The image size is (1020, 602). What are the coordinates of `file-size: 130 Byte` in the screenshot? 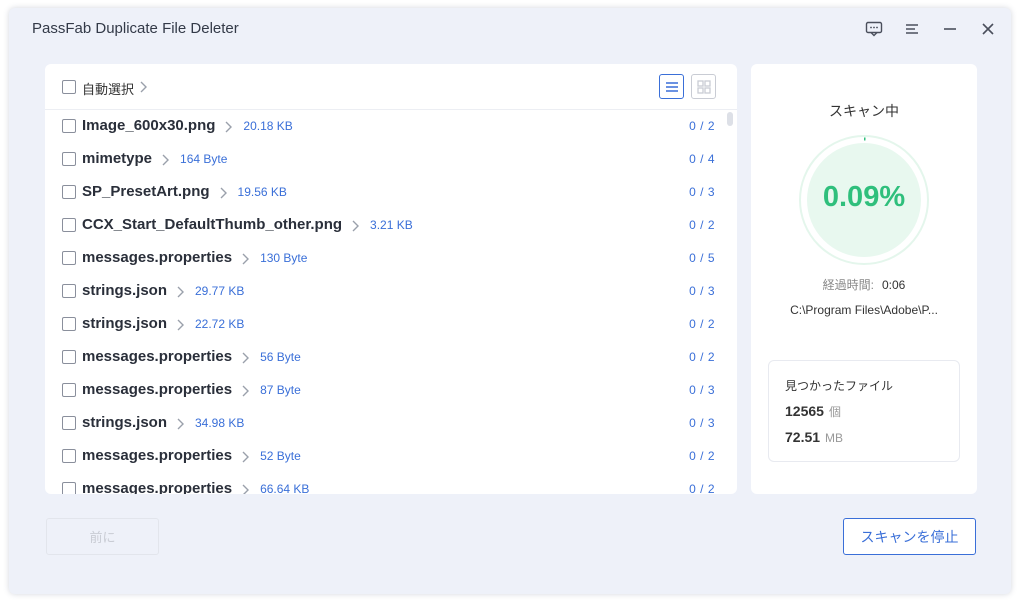 It's located at (284, 258).